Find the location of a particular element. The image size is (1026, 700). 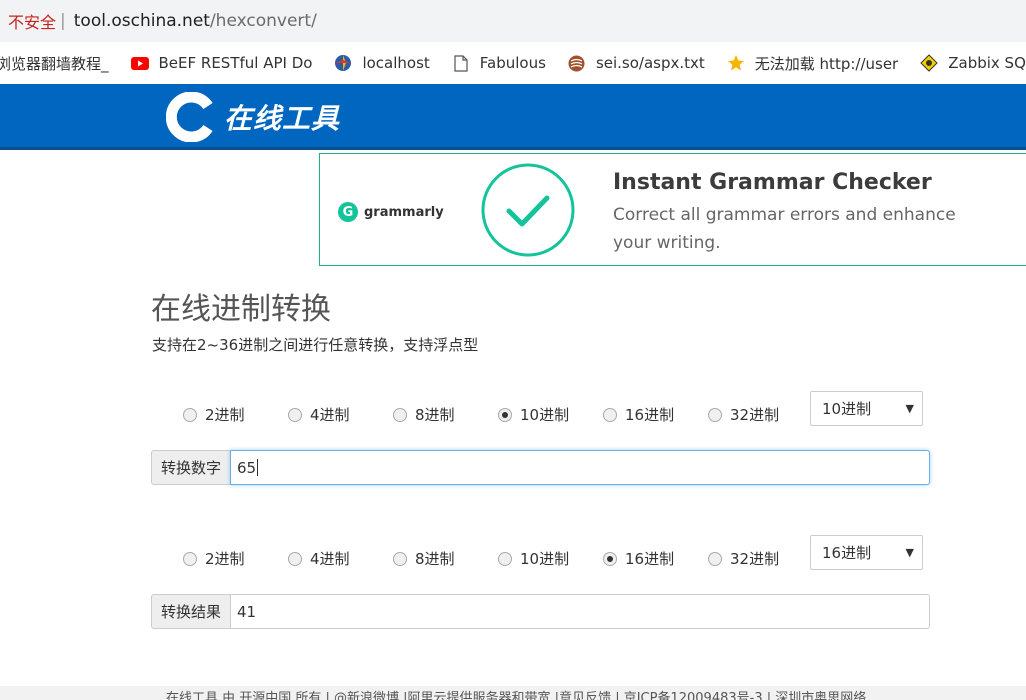

bookmark-item: sei.so/aspx.txt is located at coordinates (636, 63).